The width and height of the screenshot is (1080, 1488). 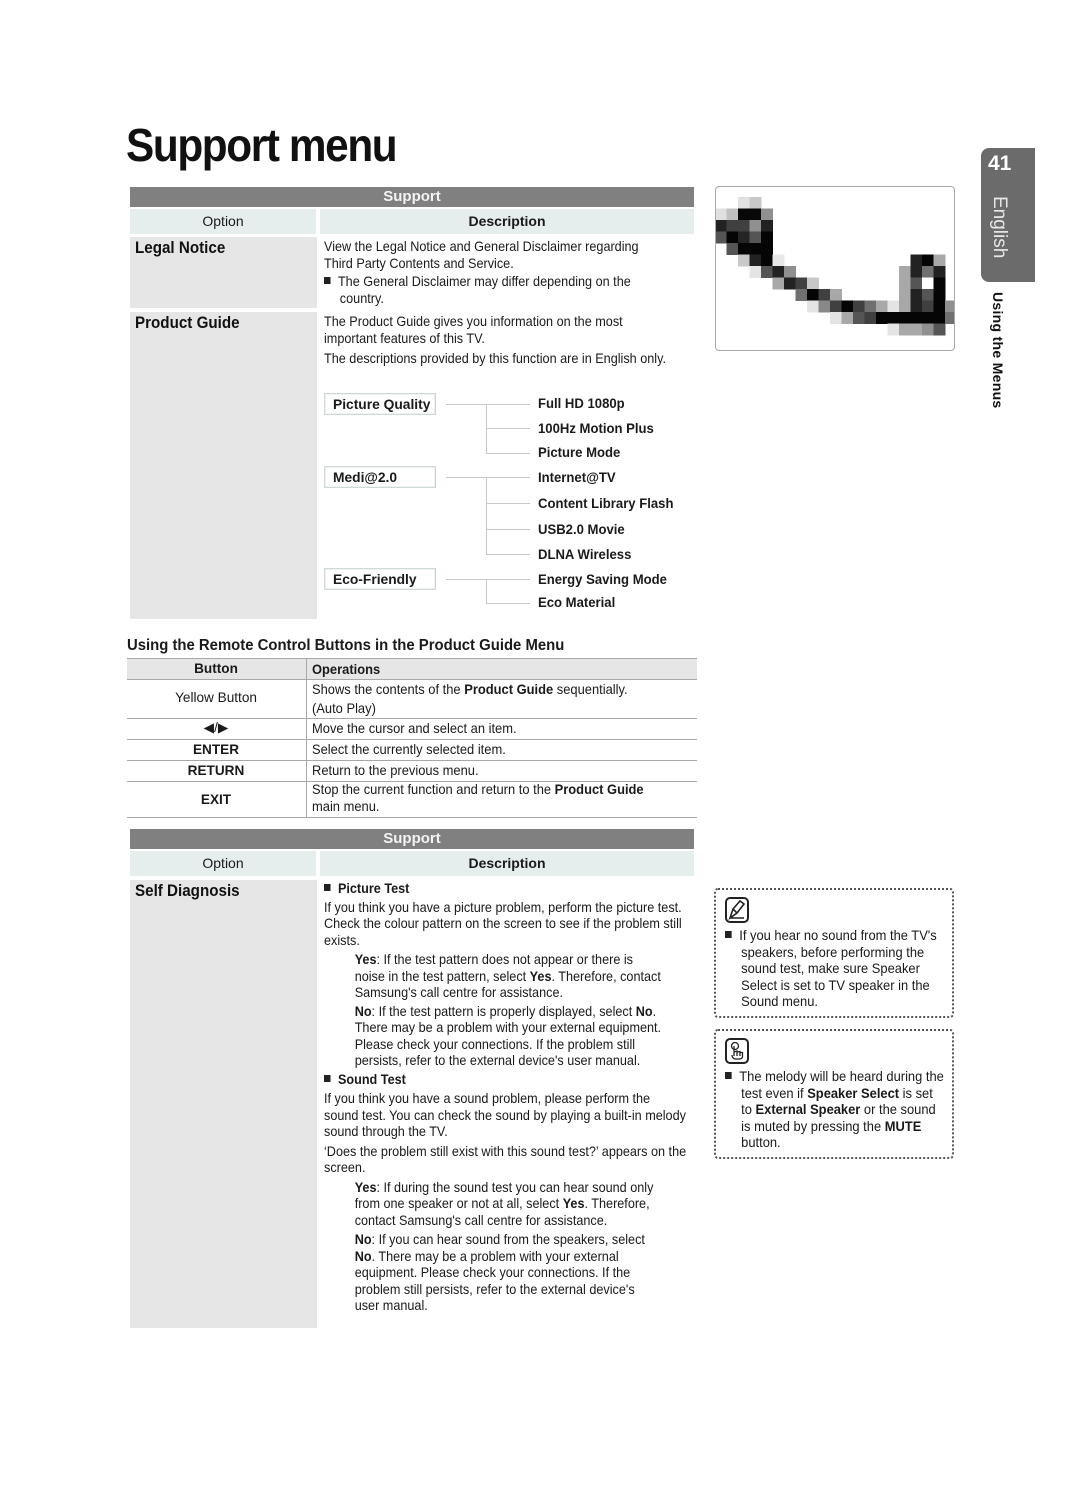 I want to click on language-label: English, so click(x=999, y=227).